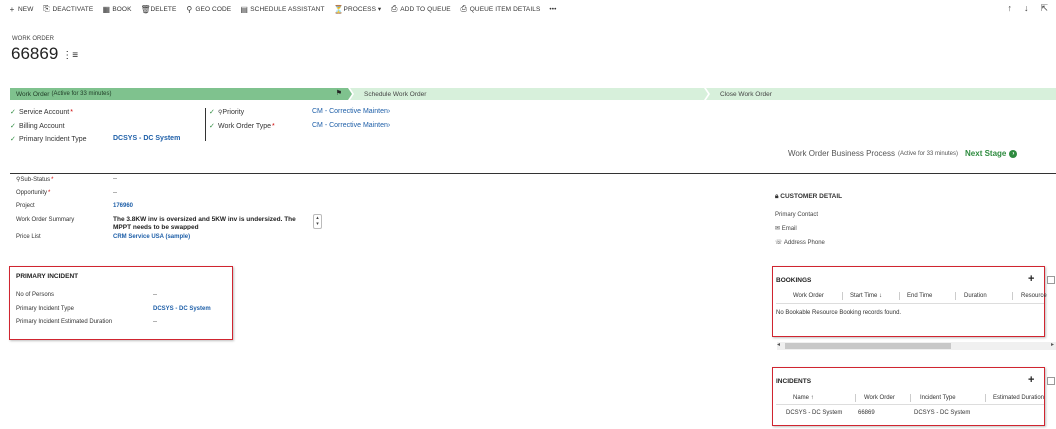  I want to click on incident-work-order-link: 66869, so click(866, 413).